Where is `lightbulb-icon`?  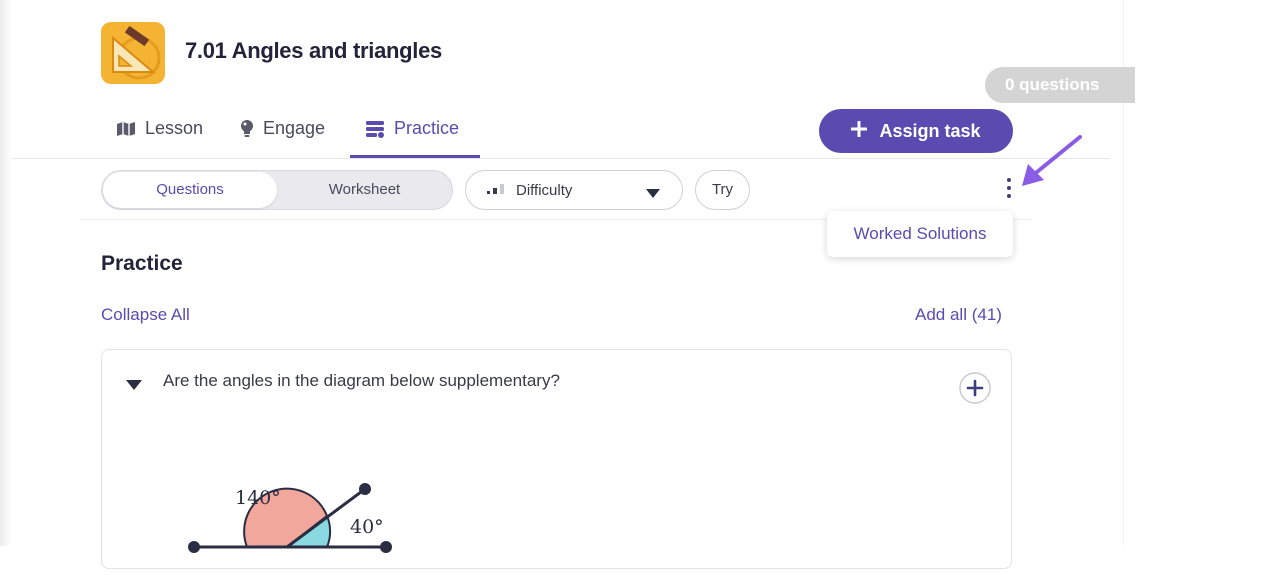 lightbulb-icon is located at coordinates (247, 129).